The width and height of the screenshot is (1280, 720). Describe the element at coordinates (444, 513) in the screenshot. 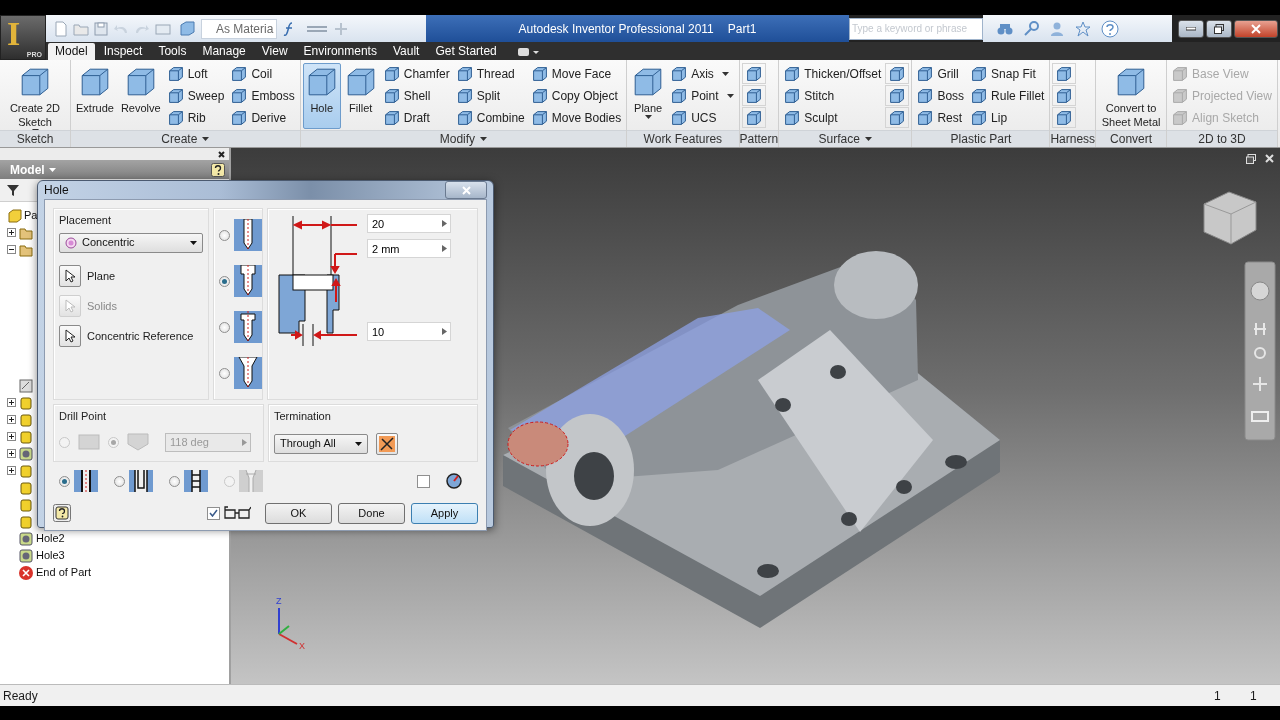

I see `dialog-button: Apply` at that location.